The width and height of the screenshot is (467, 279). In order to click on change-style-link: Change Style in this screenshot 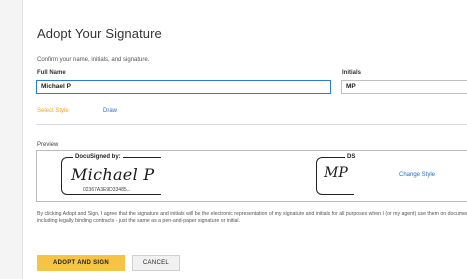, I will do `click(417, 175)`.